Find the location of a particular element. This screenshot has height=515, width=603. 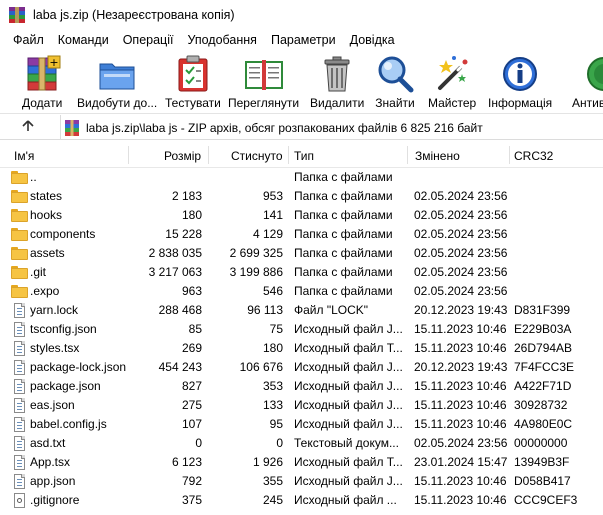

info-icon is located at coordinates (520, 74).